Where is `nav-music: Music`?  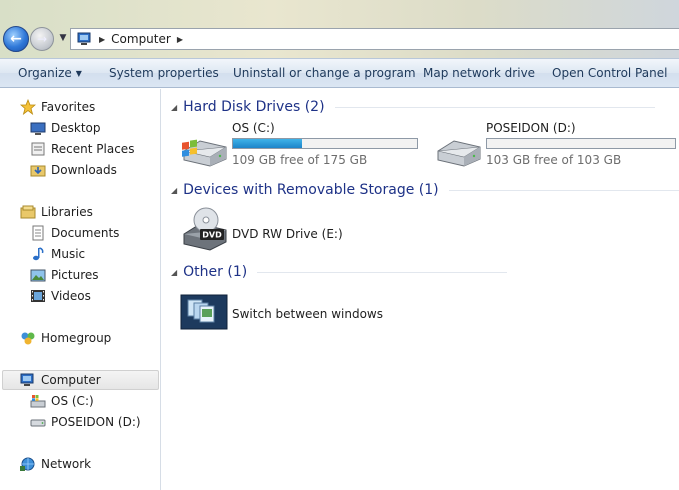 nav-music: Music is located at coordinates (57, 254).